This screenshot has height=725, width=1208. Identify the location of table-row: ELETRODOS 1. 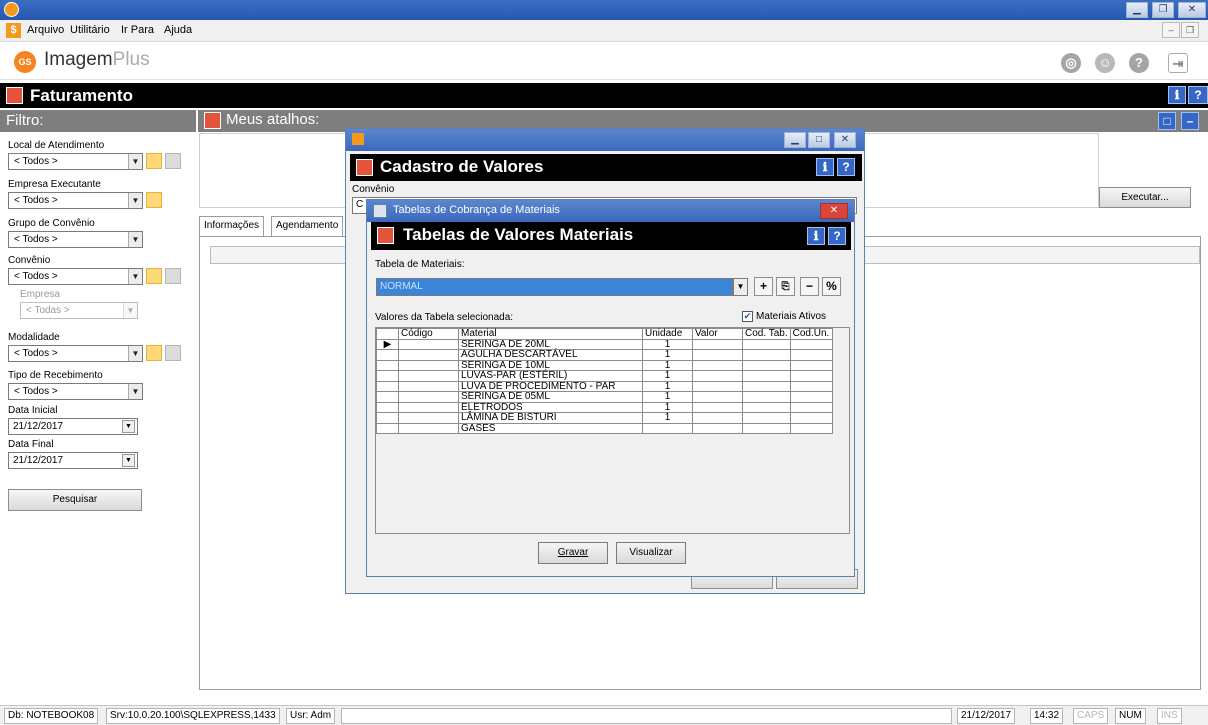
(604, 407).